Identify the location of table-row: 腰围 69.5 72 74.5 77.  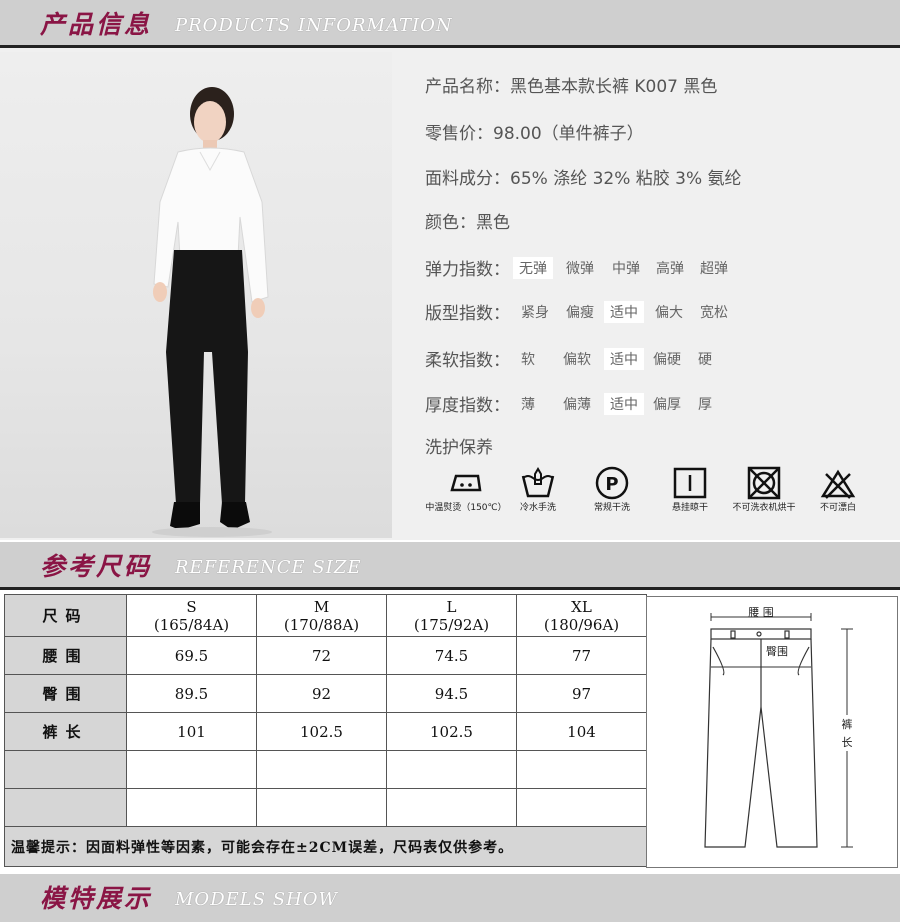
(325, 655).